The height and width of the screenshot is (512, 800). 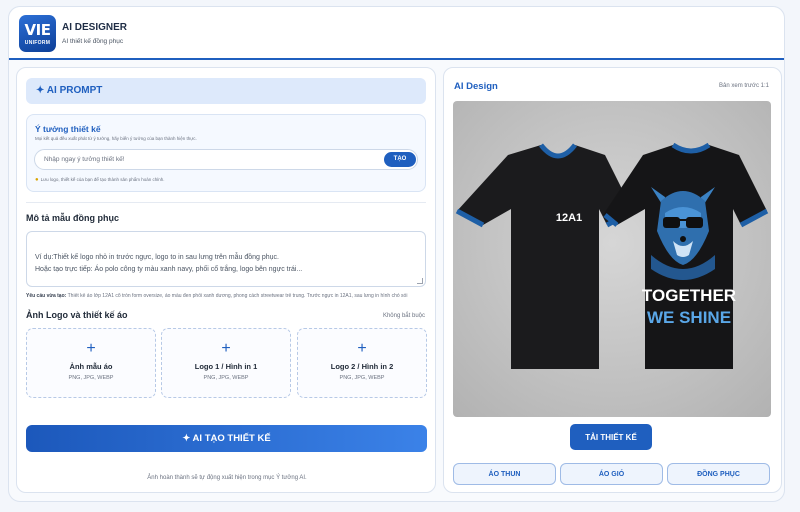 What do you see at coordinates (226, 91) in the screenshot?
I see `ai-prompt-banner: ✦ AI PROMPT` at bounding box center [226, 91].